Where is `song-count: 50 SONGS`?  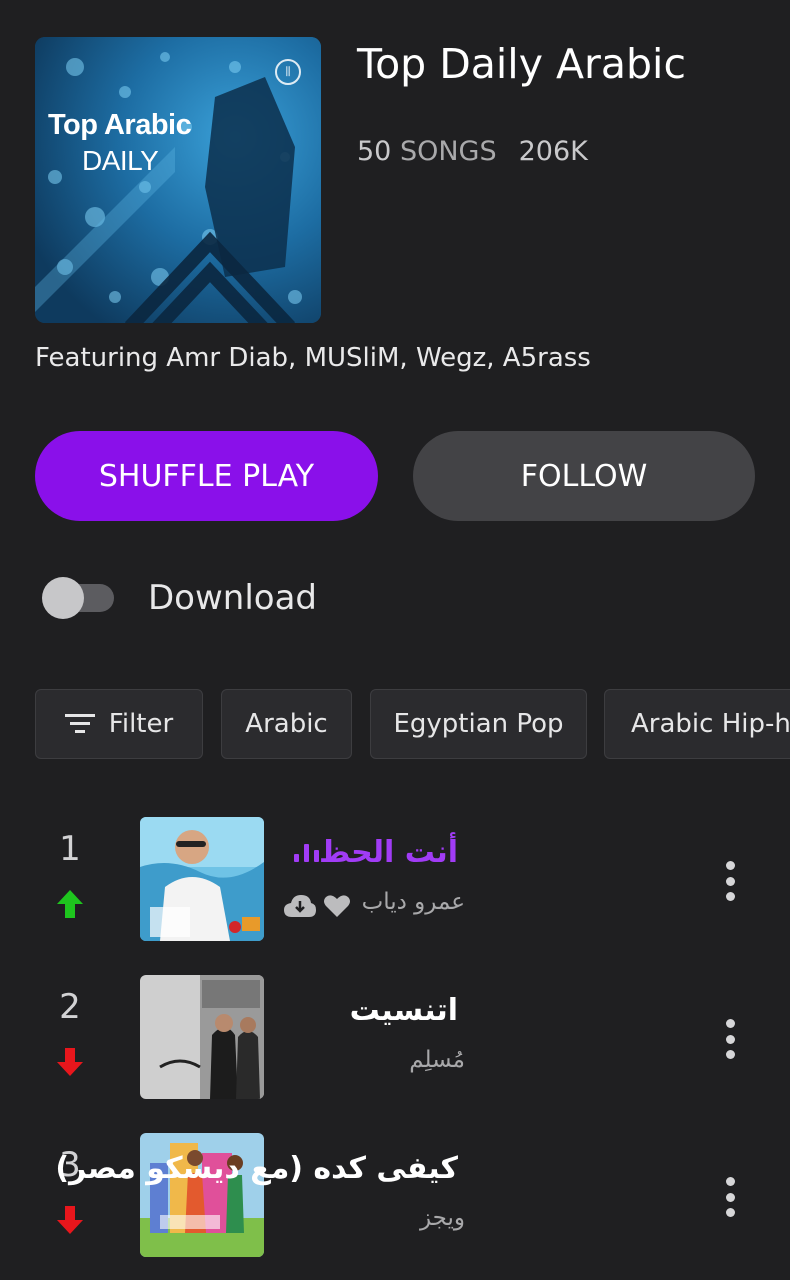
song-count: 50 SONGS is located at coordinates (427, 151).